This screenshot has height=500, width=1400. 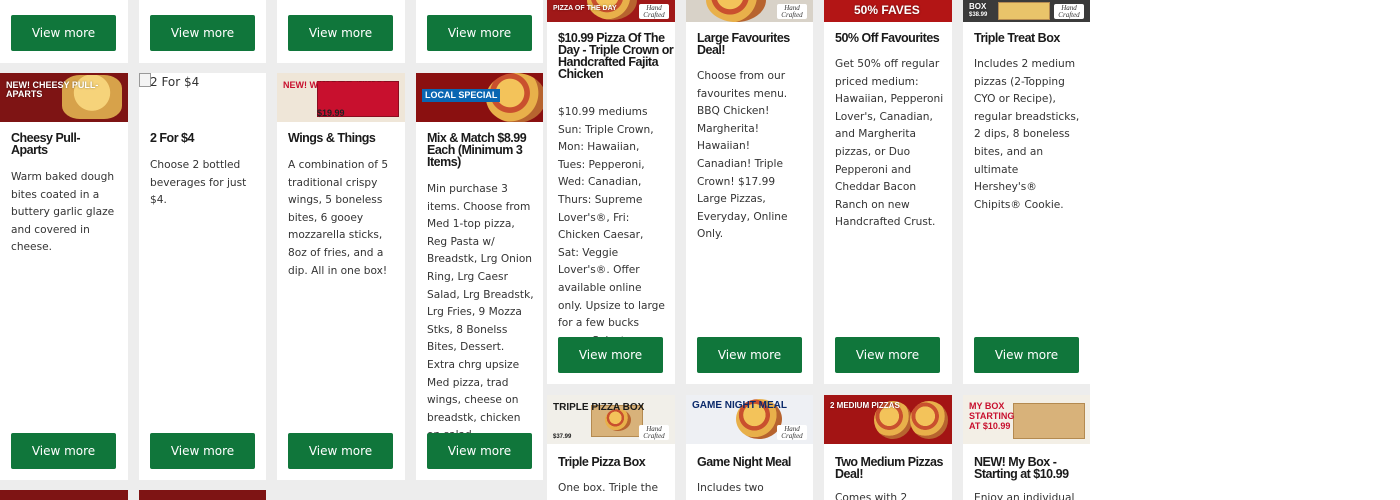 I want to click on offer-title: Cheesy Pull- Aparts, so click(x=46, y=144).